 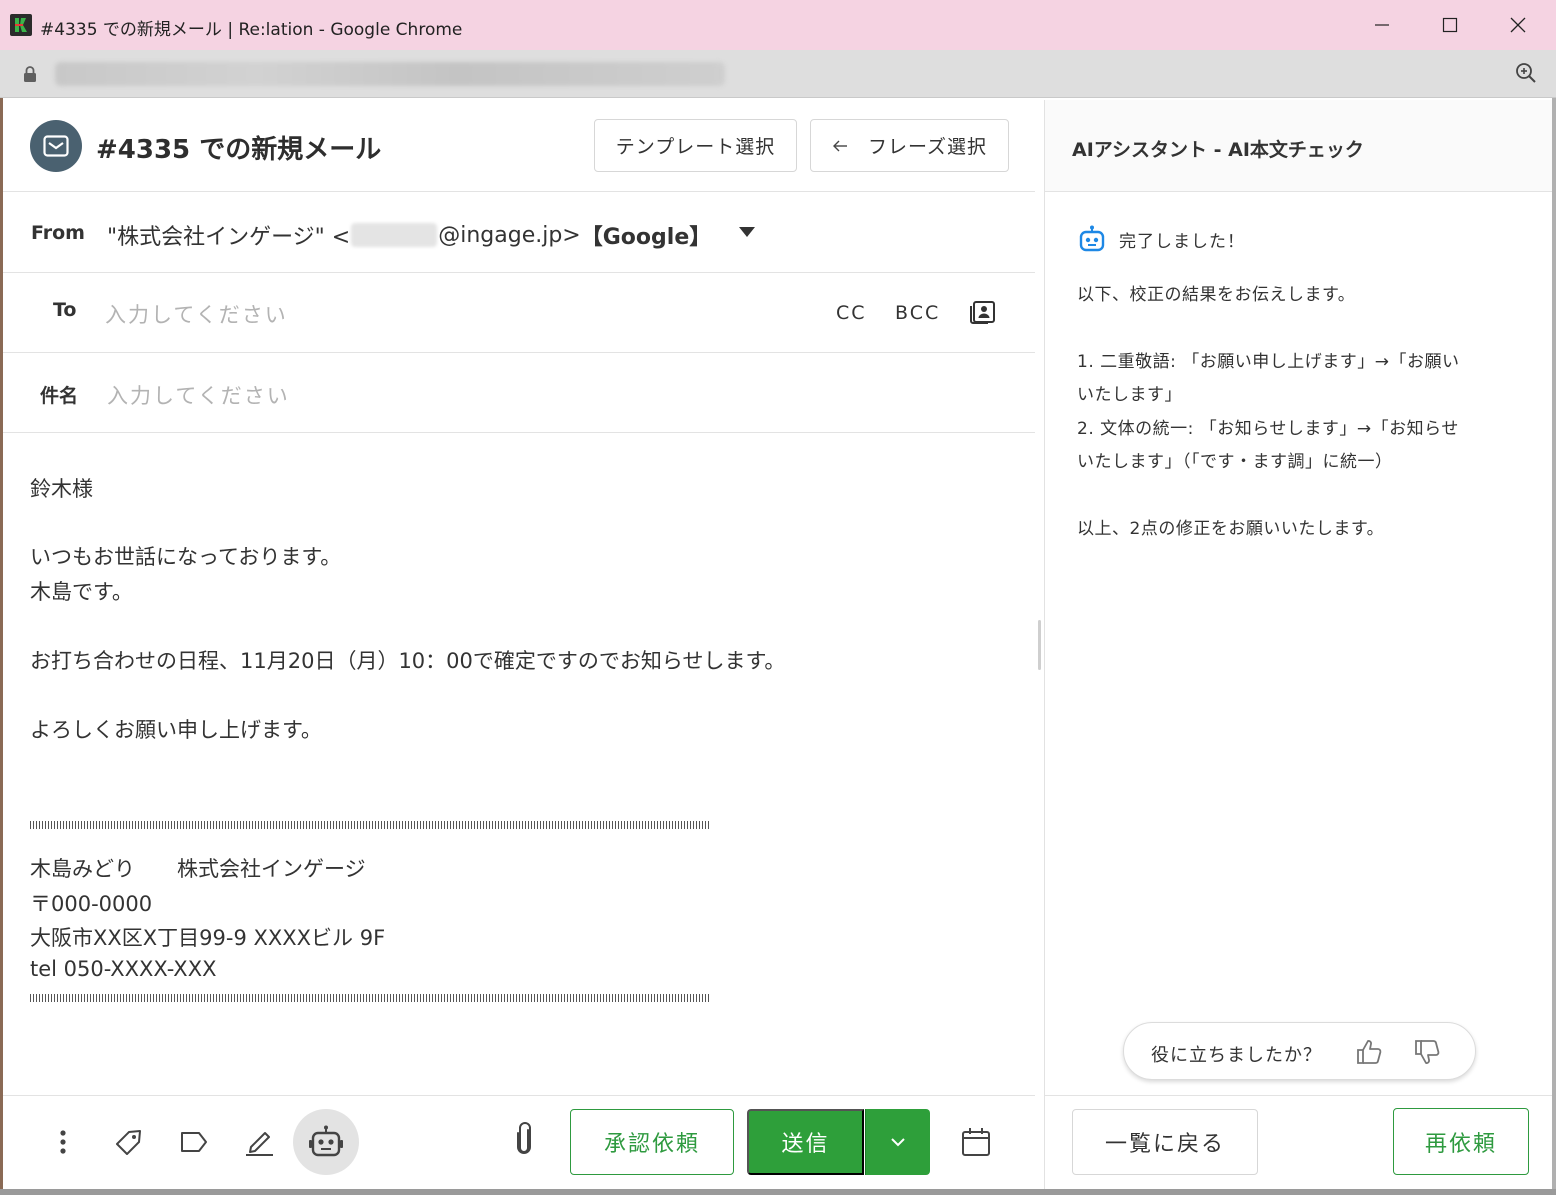 What do you see at coordinates (198, 869) in the screenshot?
I see `signature-line: 木島みどり 株式会社インゲージ` at bounding box center [198, 869].